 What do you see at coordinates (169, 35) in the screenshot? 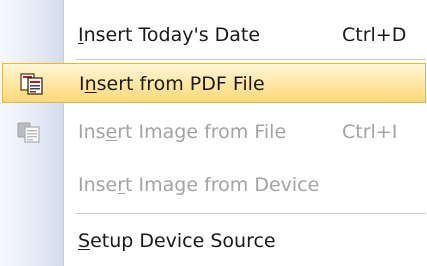
I see `menu-item-label: Insert Today's Date` at bounding box center [169, 35].